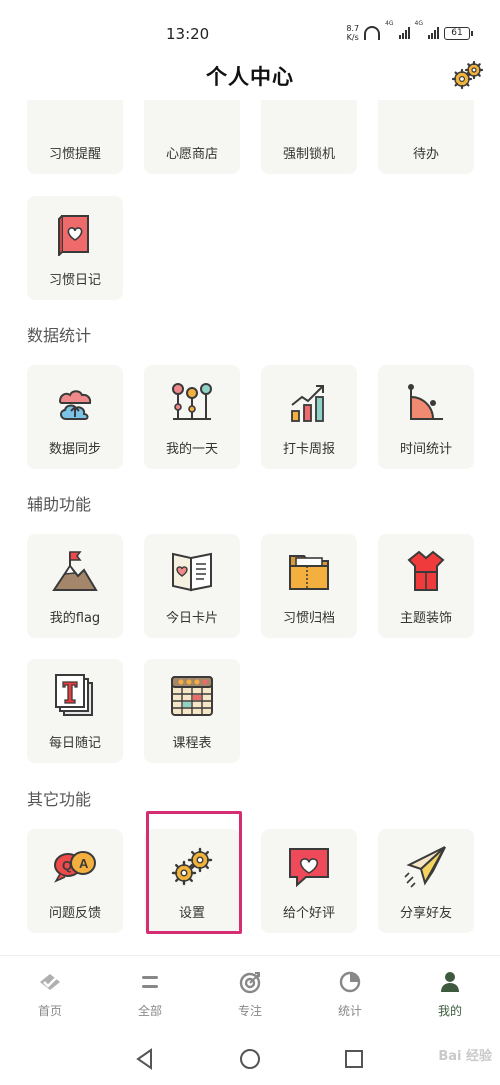 Image resolution: width=500 pixels, height=1085 pixels. What do you see at coordinates (191, 618) in the screenshot?
I see `card-label: 今日卡片` at bounding box center [191, 618].